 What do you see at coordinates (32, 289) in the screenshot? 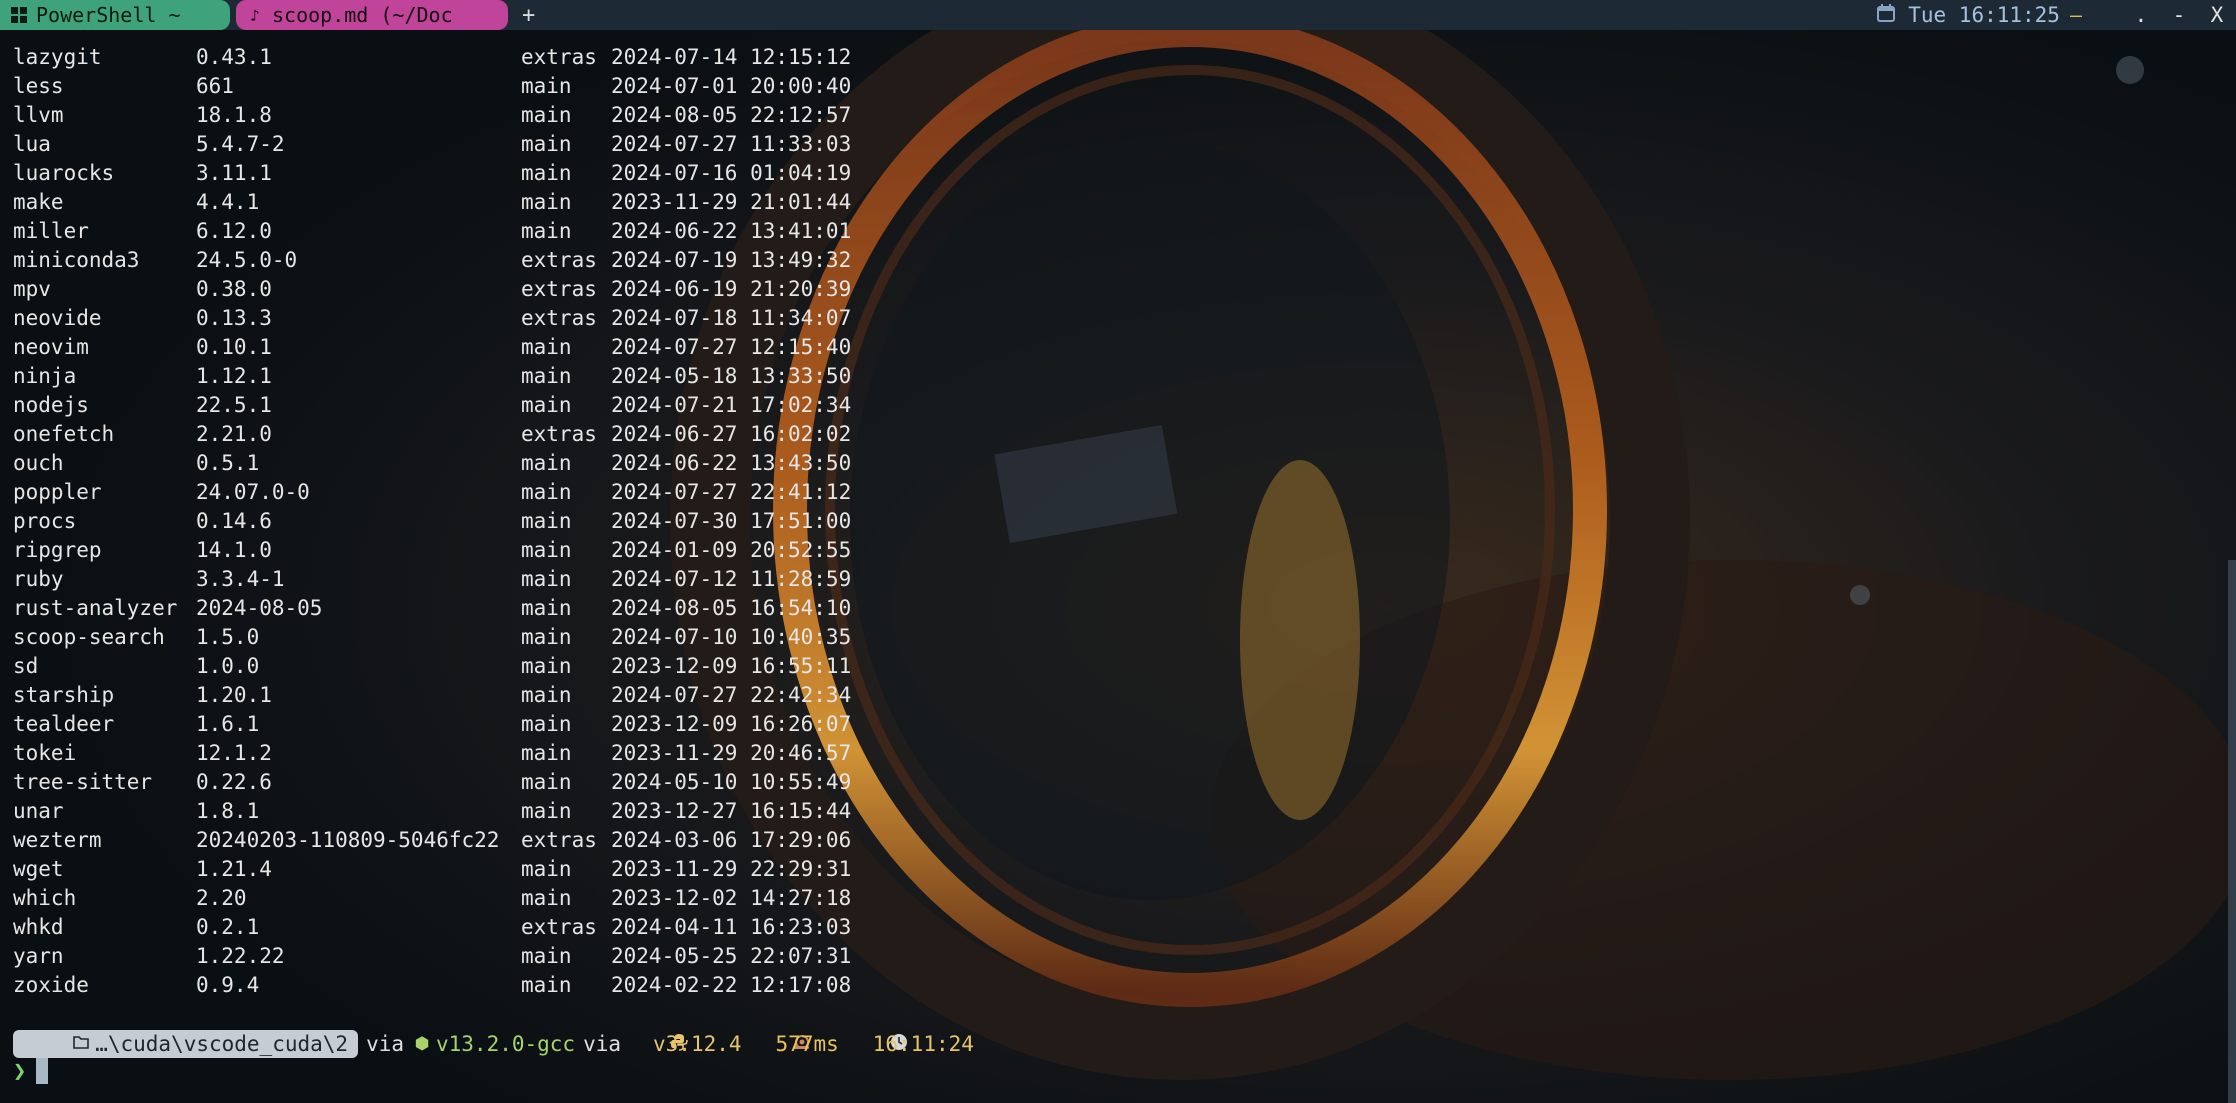
I see `package-name: mpv` at bounding box center [32, 289].